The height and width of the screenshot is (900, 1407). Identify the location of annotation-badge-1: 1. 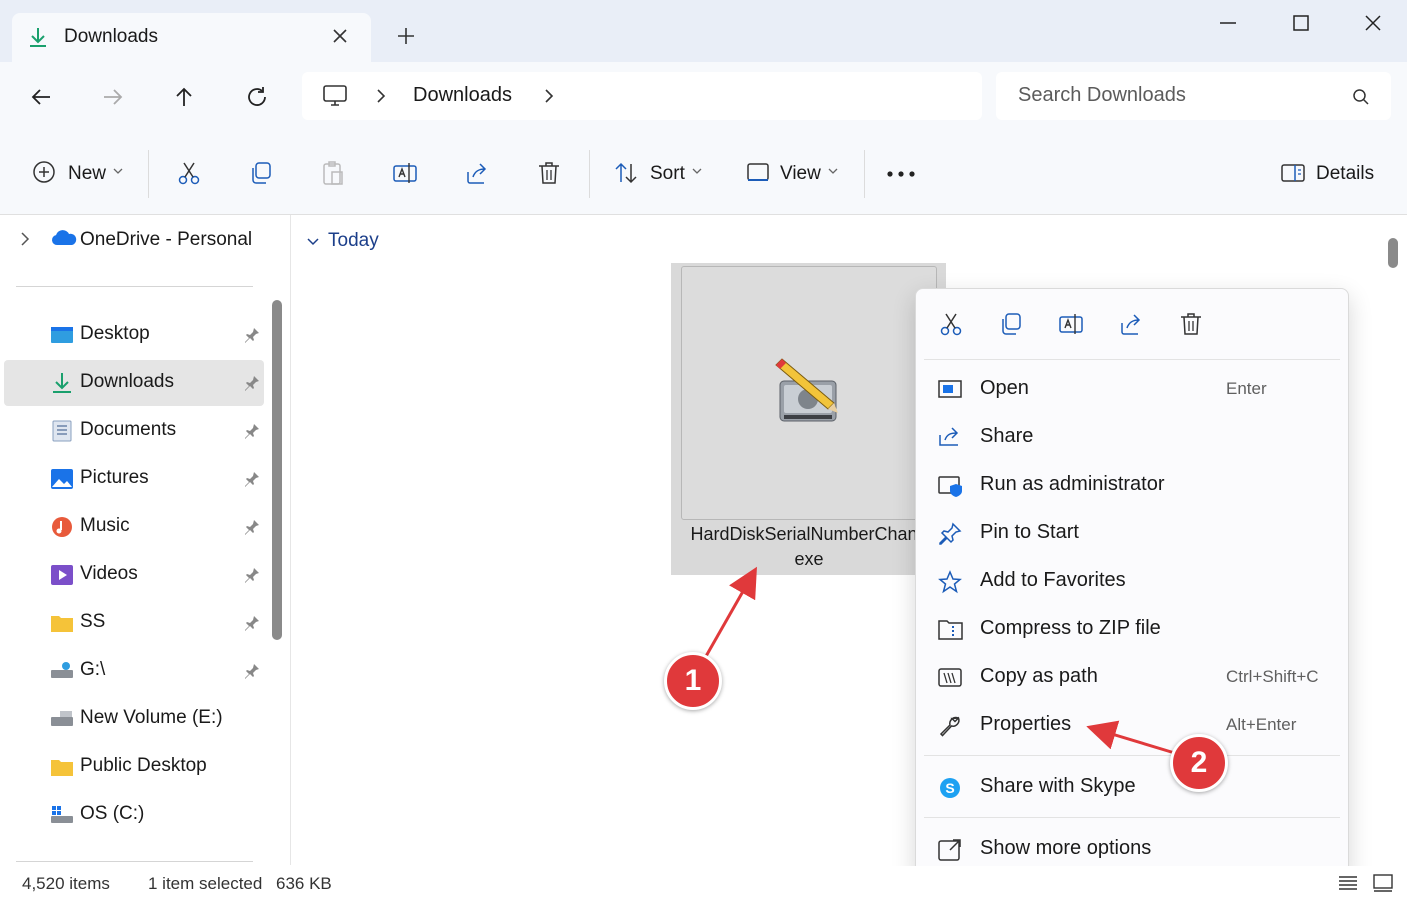
(693, 681).